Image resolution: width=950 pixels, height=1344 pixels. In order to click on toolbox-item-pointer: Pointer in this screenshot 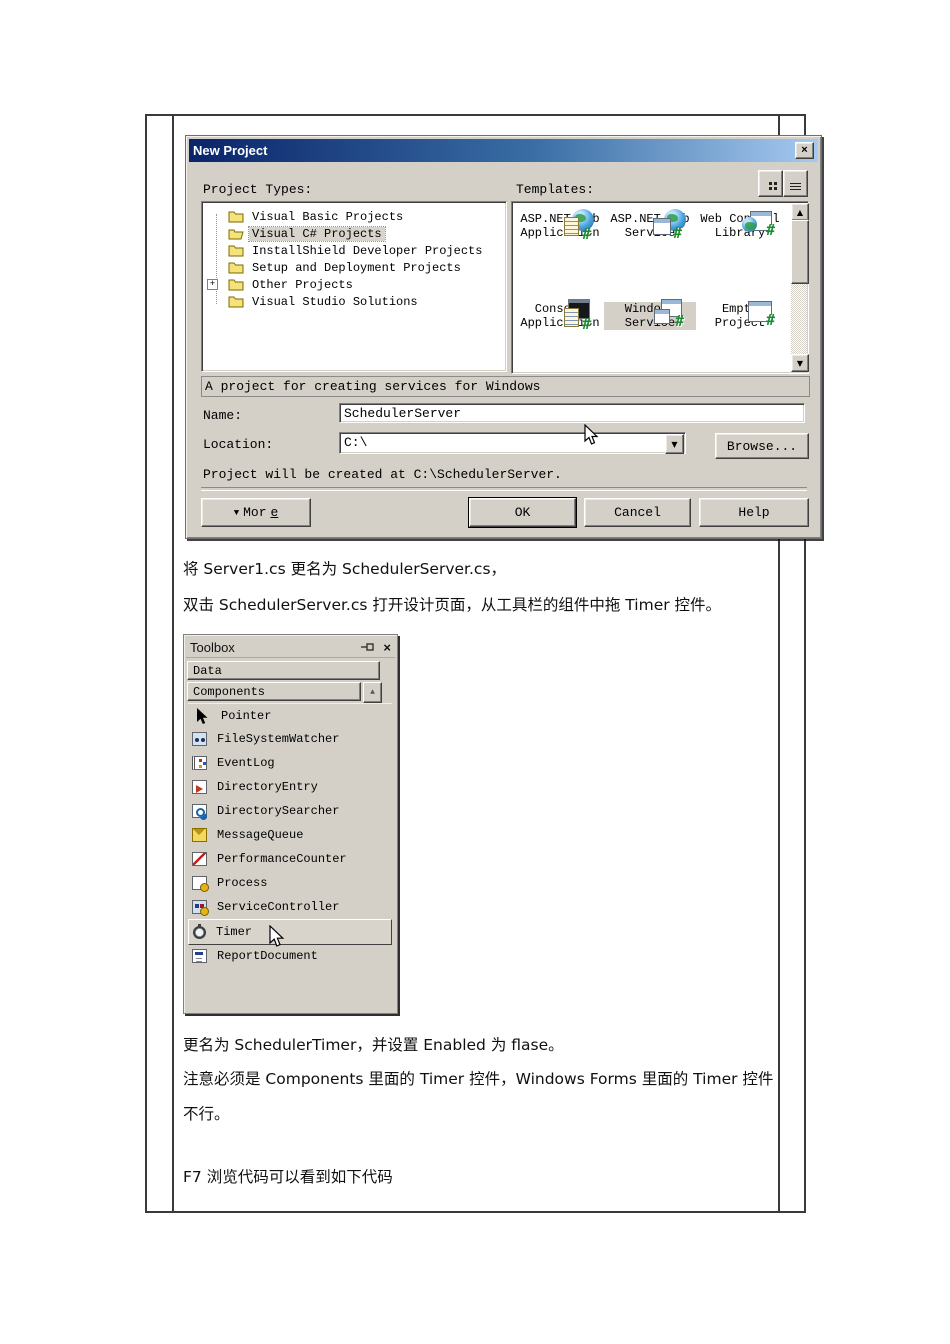, I will do `click(290, 715)`.